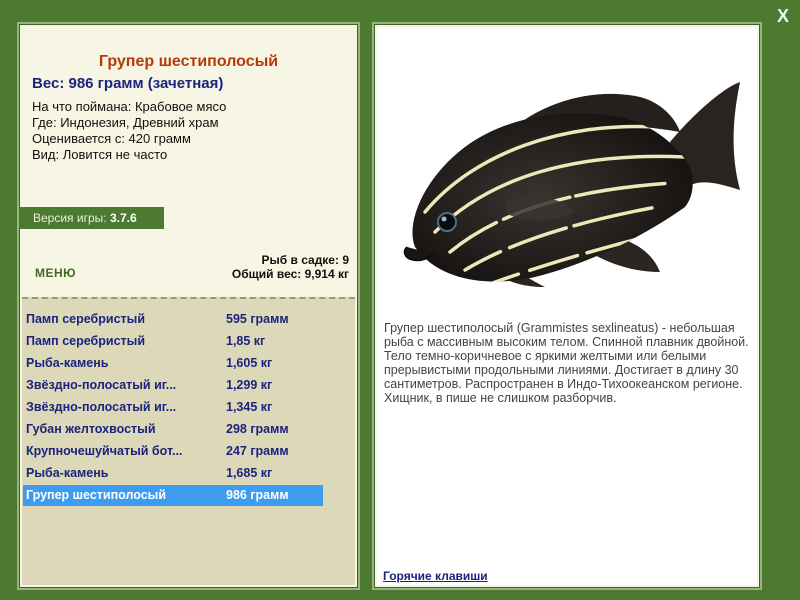  I want to click on catch-fish-name: Групер шестиполосый, so click(96, 495).